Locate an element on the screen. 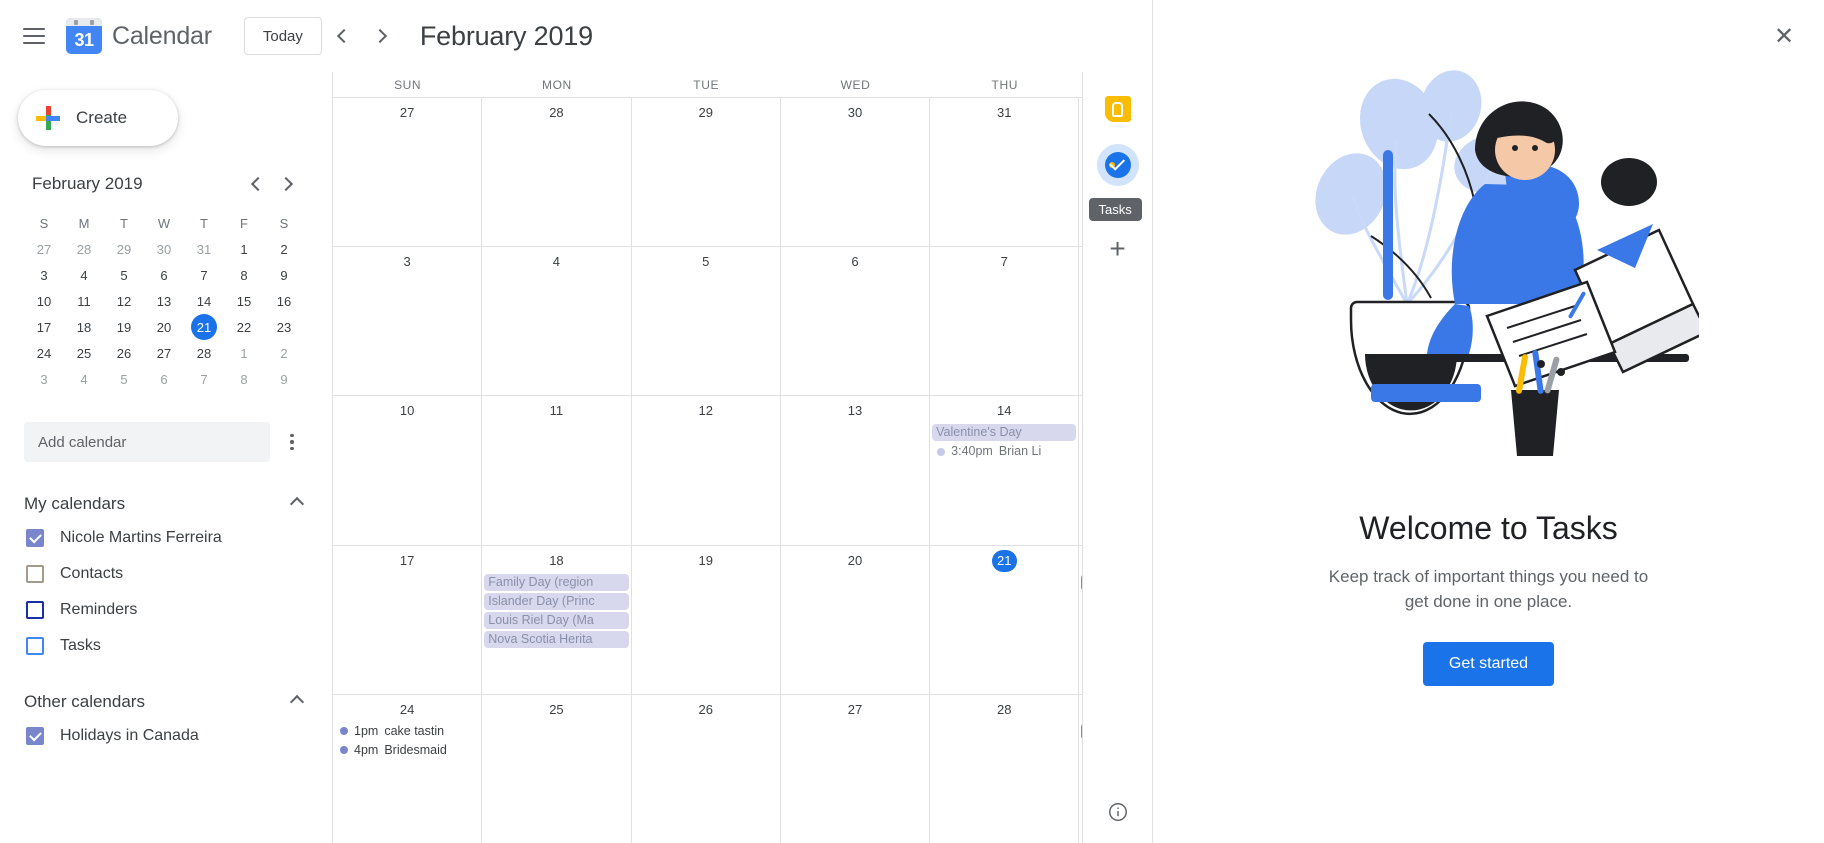 This screenshot has height=843, width=1824. calendar-day-number: 14 is located at coordinates (1004, 411).